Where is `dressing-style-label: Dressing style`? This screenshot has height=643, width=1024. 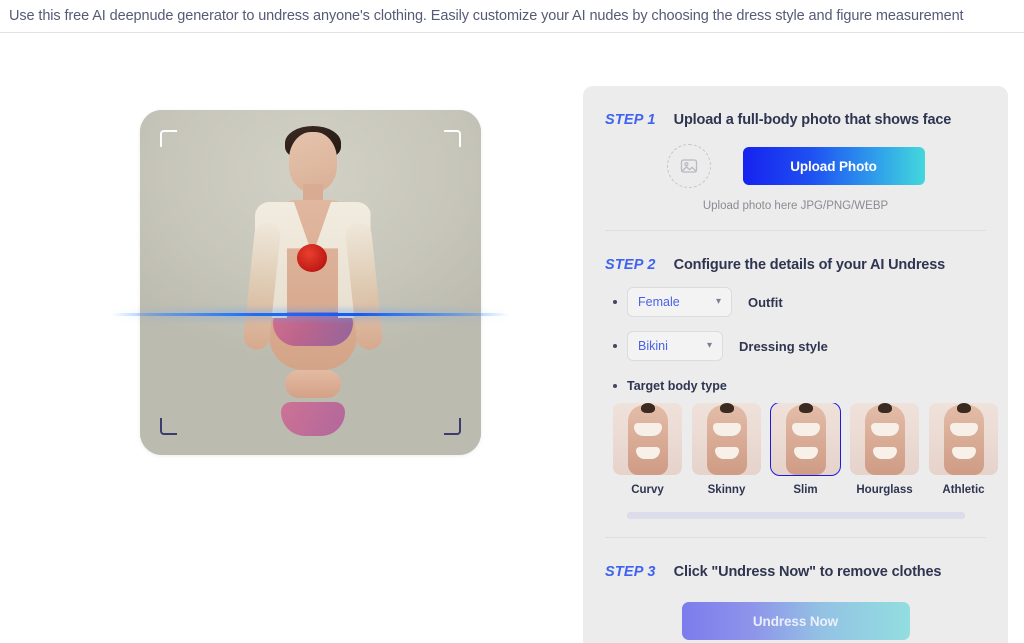
dressing-style-label: Dressing style is located at coordinates (783, 346).